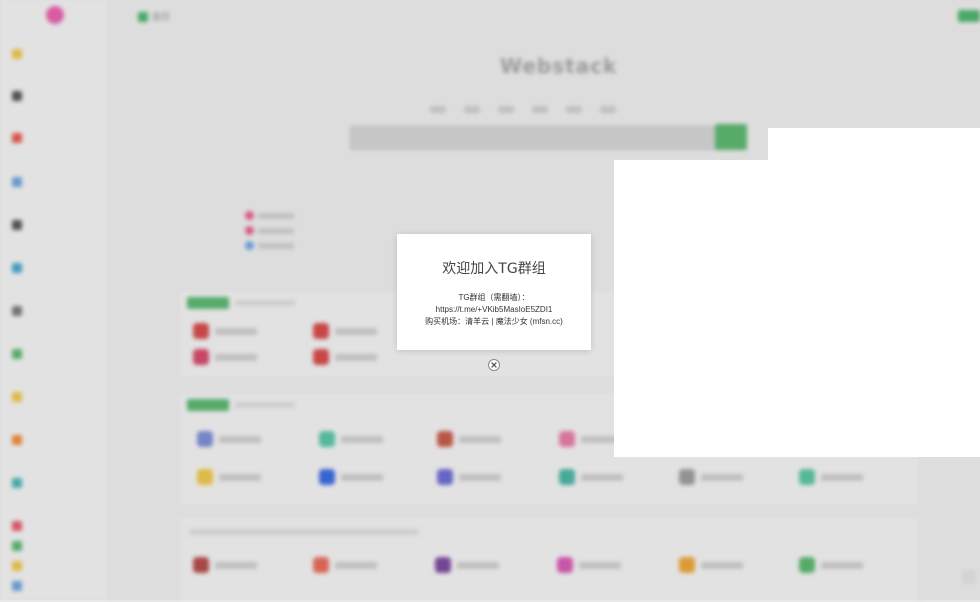 The height and width of the screenshot is (602, 980). I want to click on modal-line-link: https://t.me/+VKib5MasIoE5ZDI1, so click(494, 310).